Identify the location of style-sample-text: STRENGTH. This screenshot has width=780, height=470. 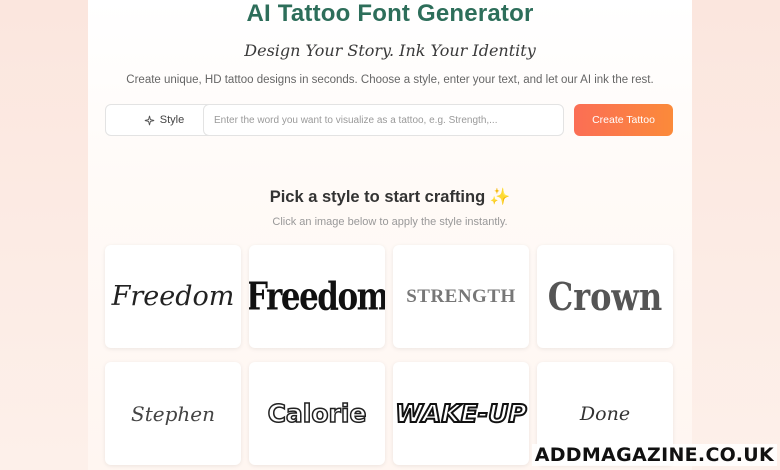
(461, 296).